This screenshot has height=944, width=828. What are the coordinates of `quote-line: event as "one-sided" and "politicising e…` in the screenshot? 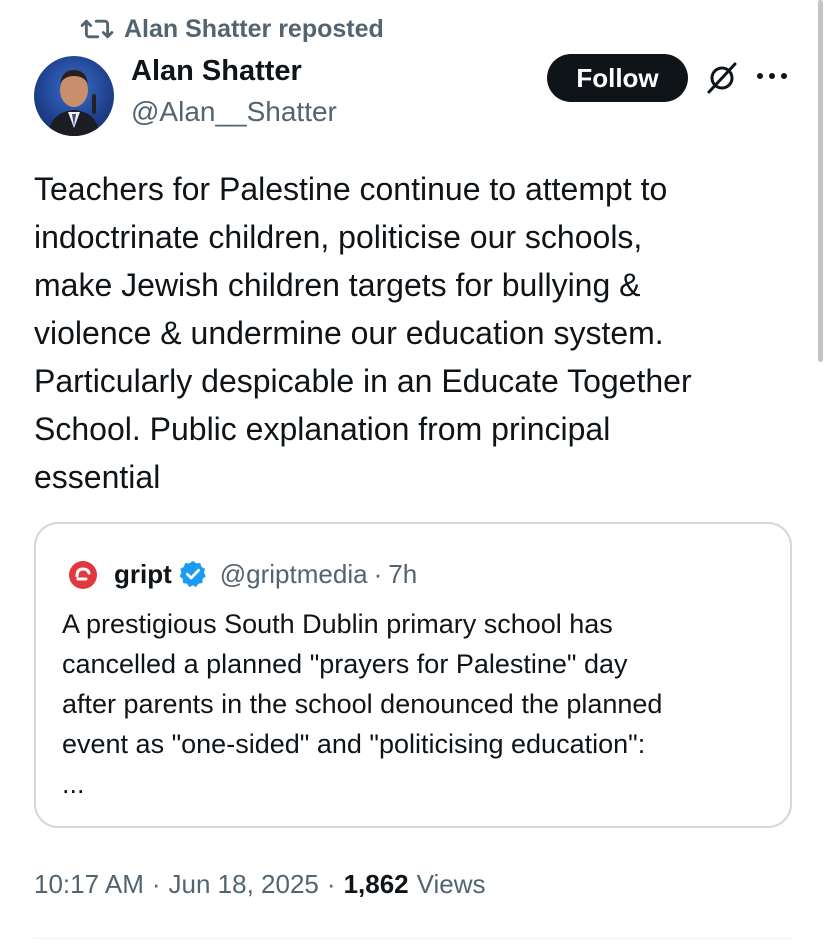 It's located at (354, 744).